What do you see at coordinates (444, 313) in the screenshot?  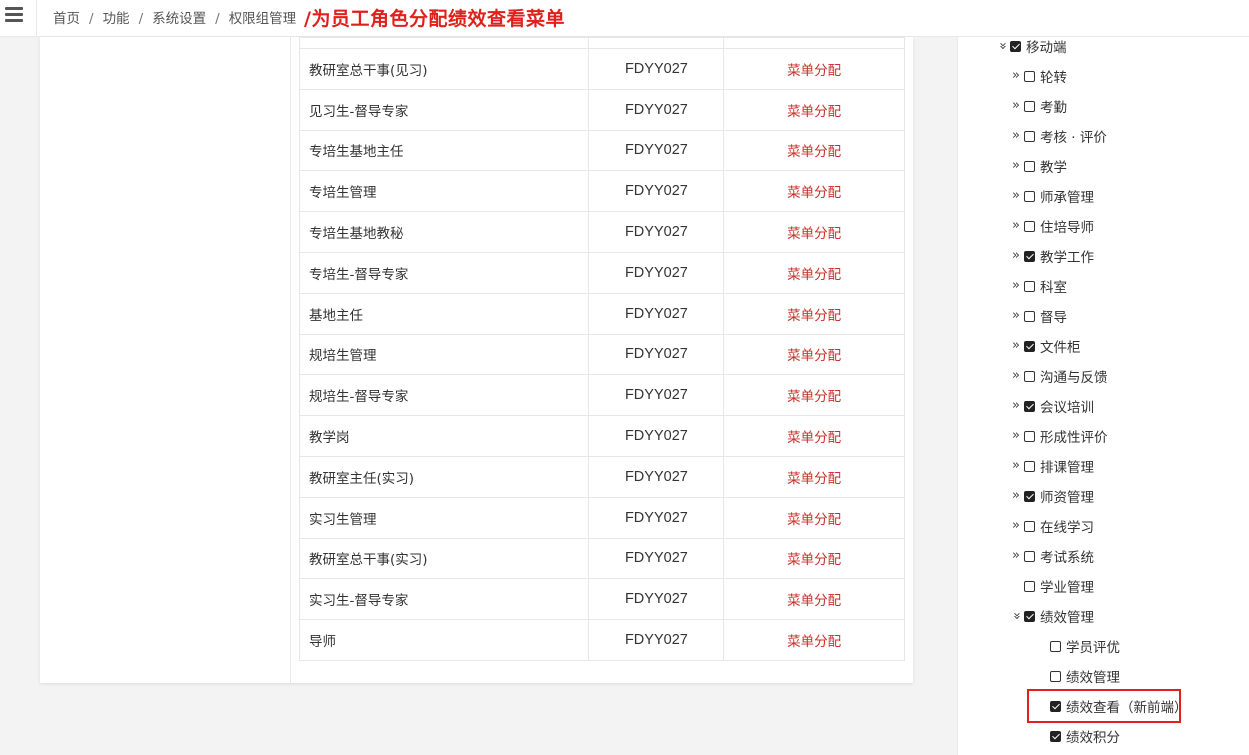 I see `role-name: 基地主任` at bounding box center [444, 313].